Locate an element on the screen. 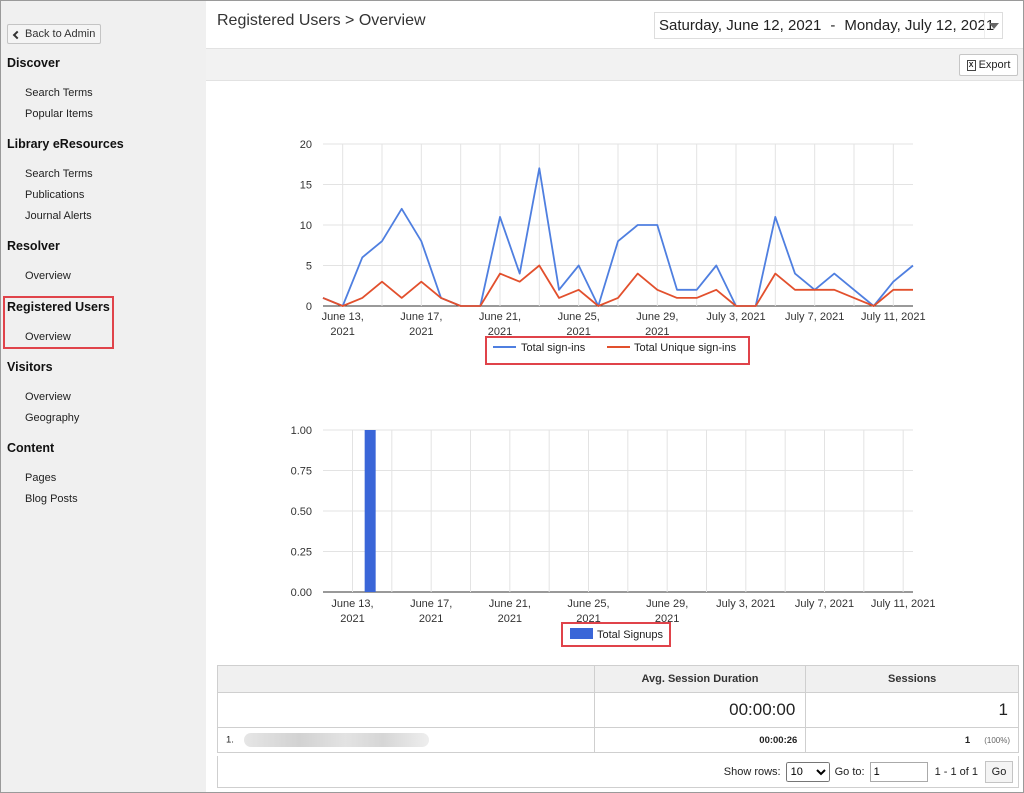 Image resolution: width=1024 pixels, height=793 pixels. table-row: 1. 00:00:26 1 (100%) is located at coordinates (618, 740).